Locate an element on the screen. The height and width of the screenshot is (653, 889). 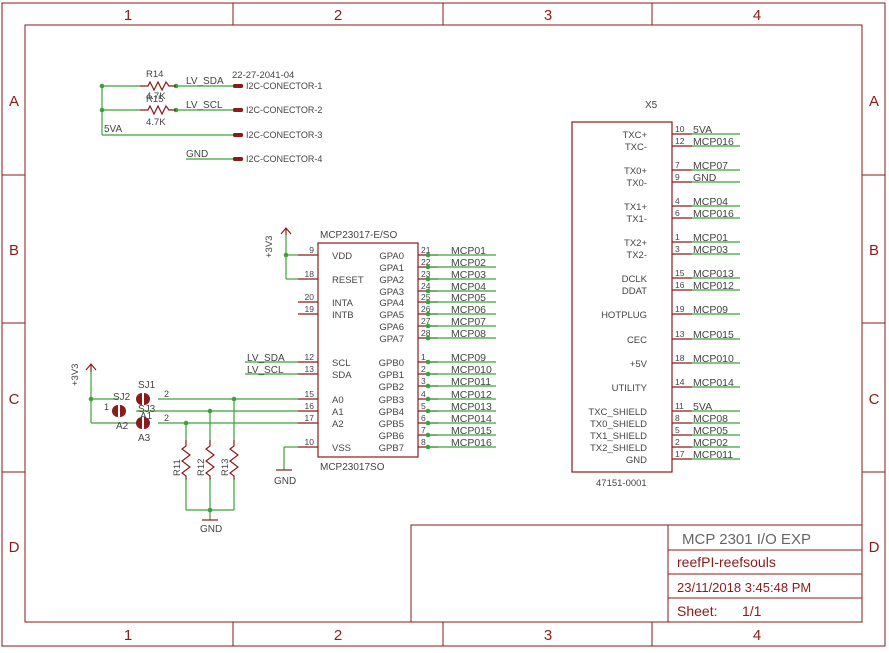
ic-left-pin-number: 16 is located at coordinates (310, 406).